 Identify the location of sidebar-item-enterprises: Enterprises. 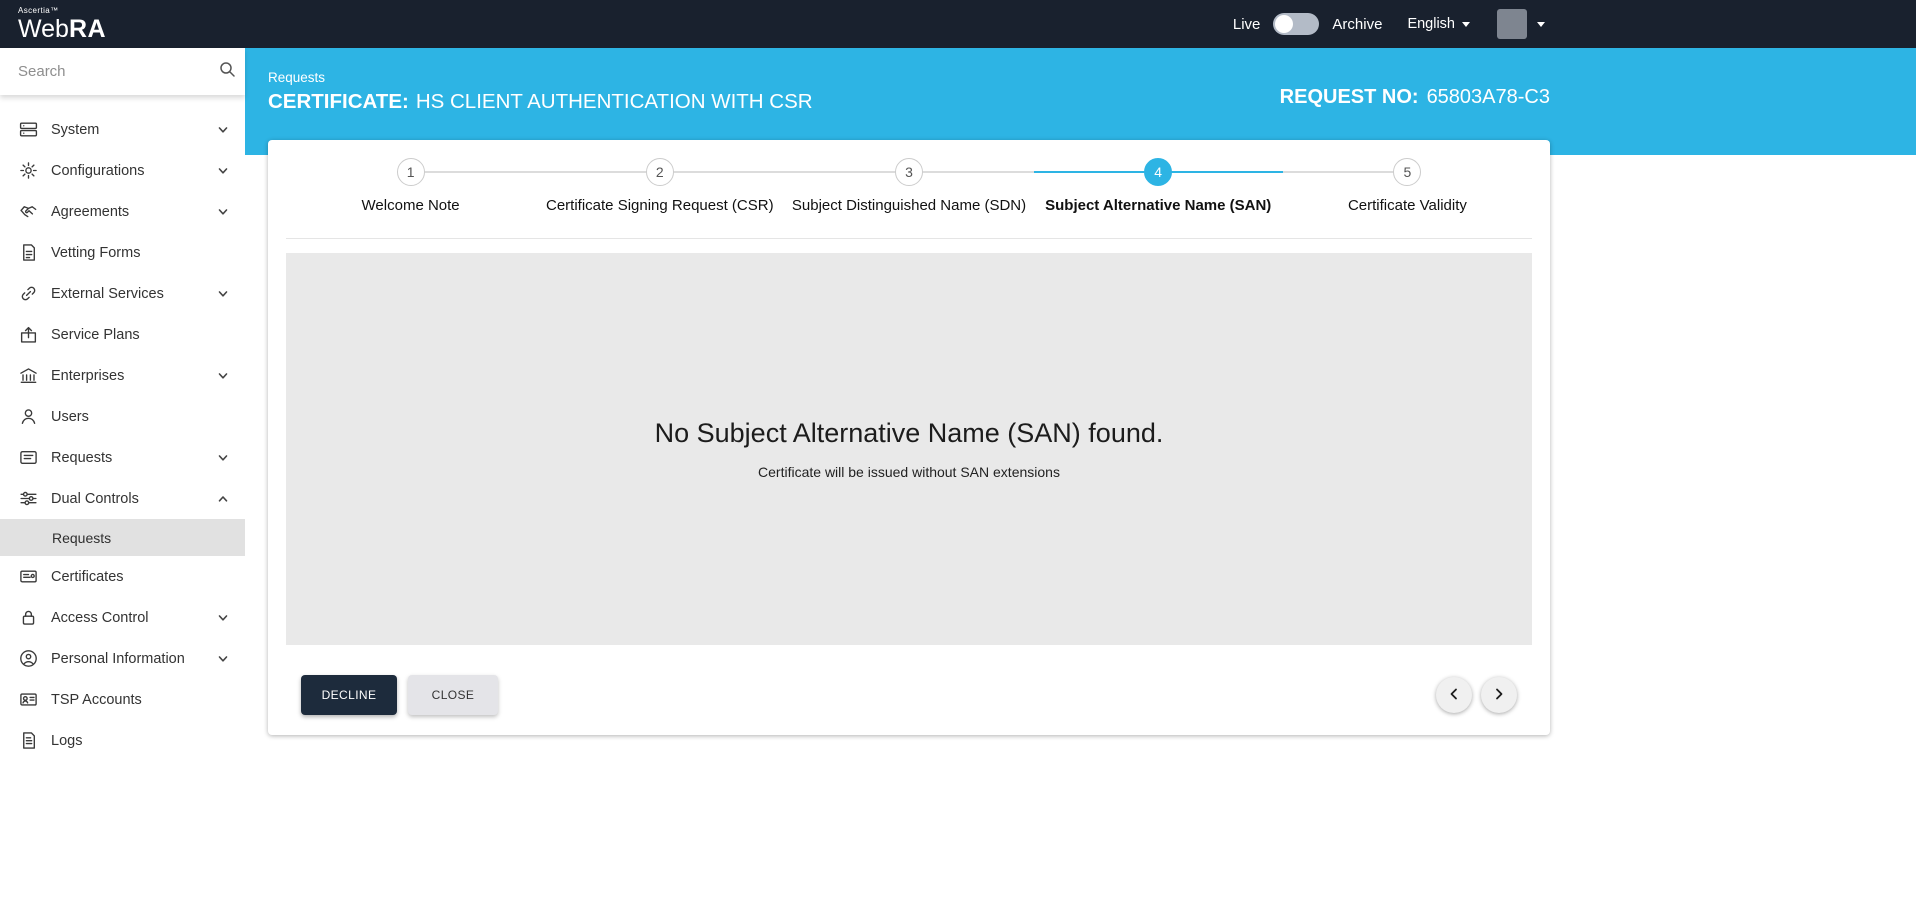
(122, 375).